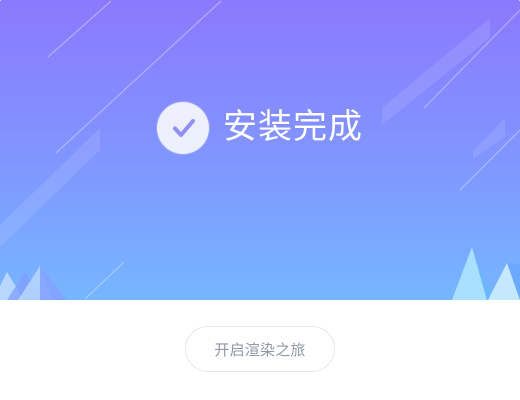 Image resolution: width=520 pixels, height=400 pixels. What do you see at coordinates (183, 128) in the screenshot?
I see `check-circle-icon` at bounding box center [183, 128].